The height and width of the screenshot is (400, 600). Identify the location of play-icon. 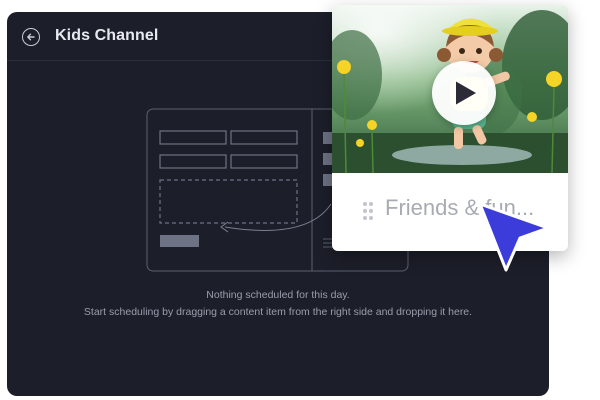
(466, 93).